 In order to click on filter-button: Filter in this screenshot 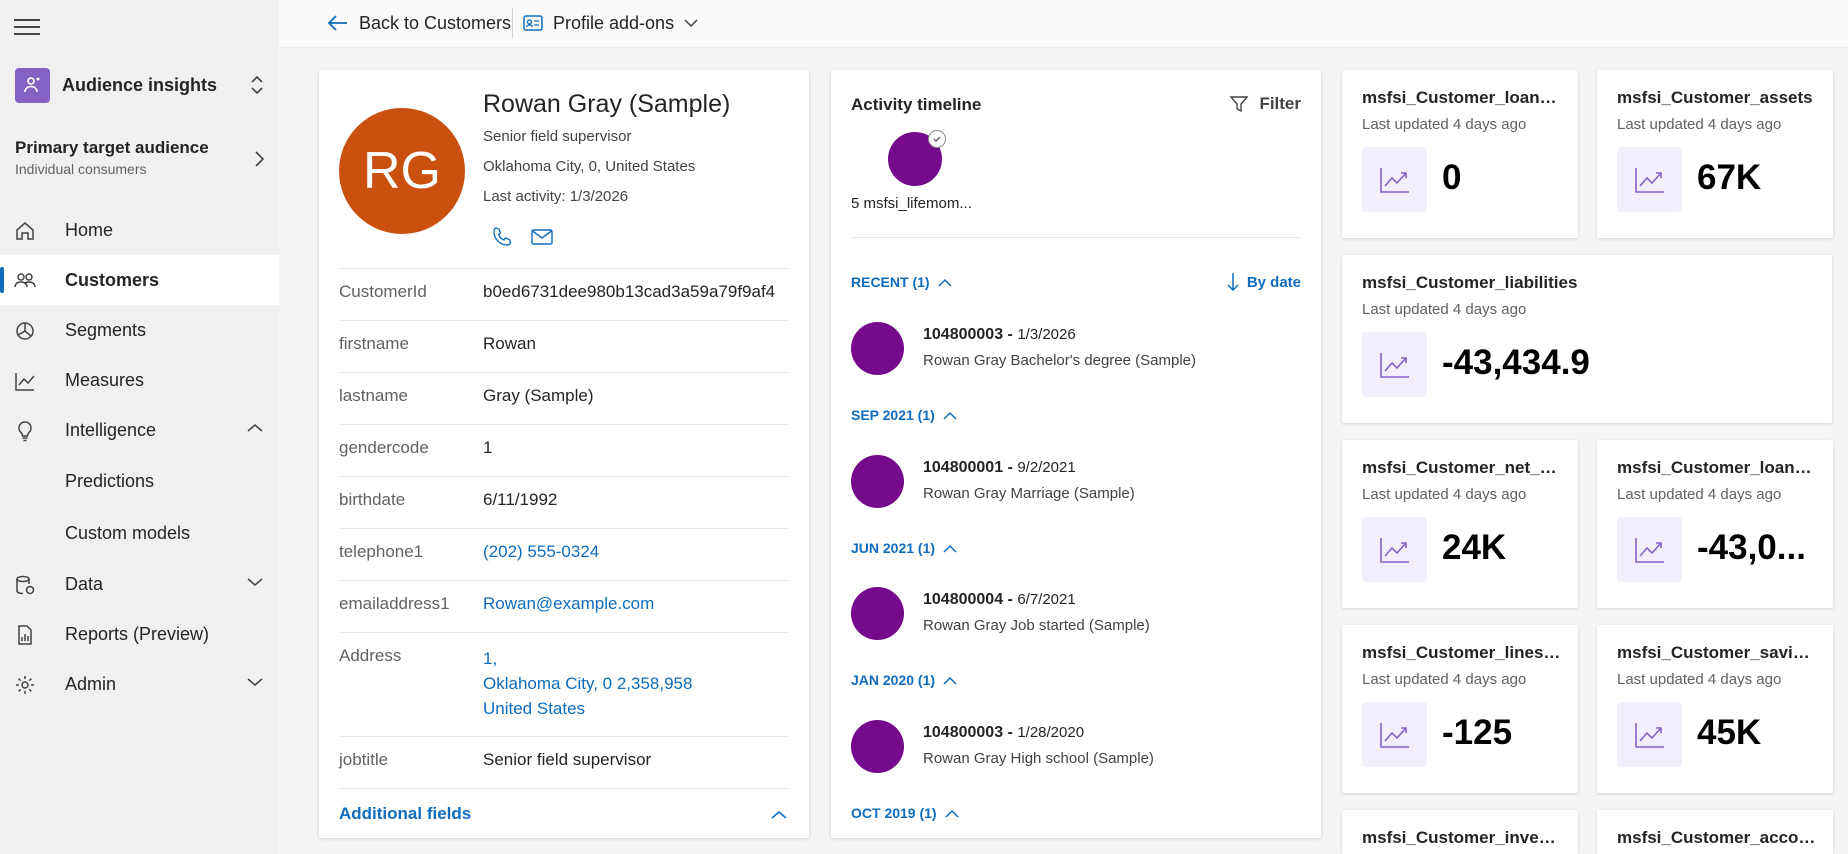, I will do `click(1265, 104)`.